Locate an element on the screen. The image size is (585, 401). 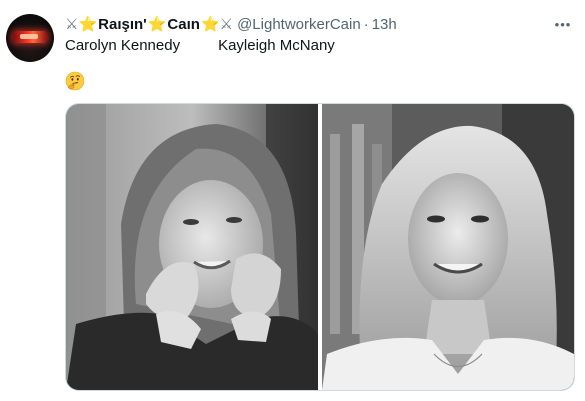
display-name: ⚔ ⭐ Raışın' ⭐ Caın ⭐ ⚔ is located at coordinates (149, 24).